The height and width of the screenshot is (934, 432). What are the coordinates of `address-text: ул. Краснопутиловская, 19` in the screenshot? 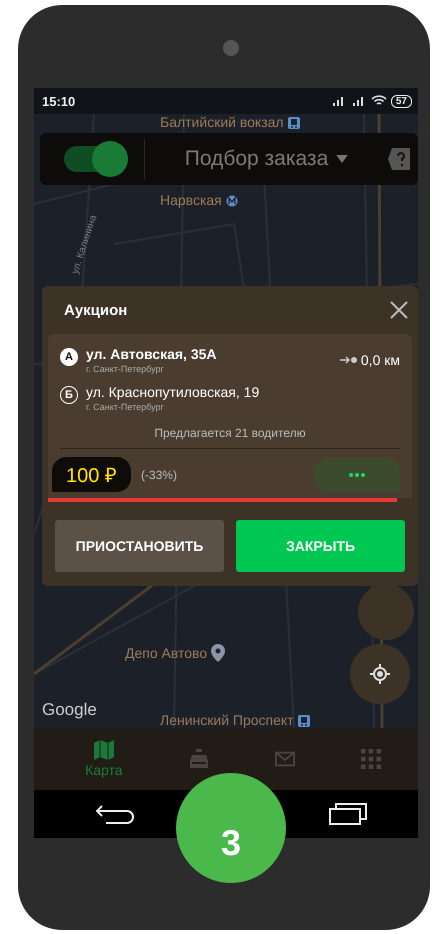 It's located at (173, 392).